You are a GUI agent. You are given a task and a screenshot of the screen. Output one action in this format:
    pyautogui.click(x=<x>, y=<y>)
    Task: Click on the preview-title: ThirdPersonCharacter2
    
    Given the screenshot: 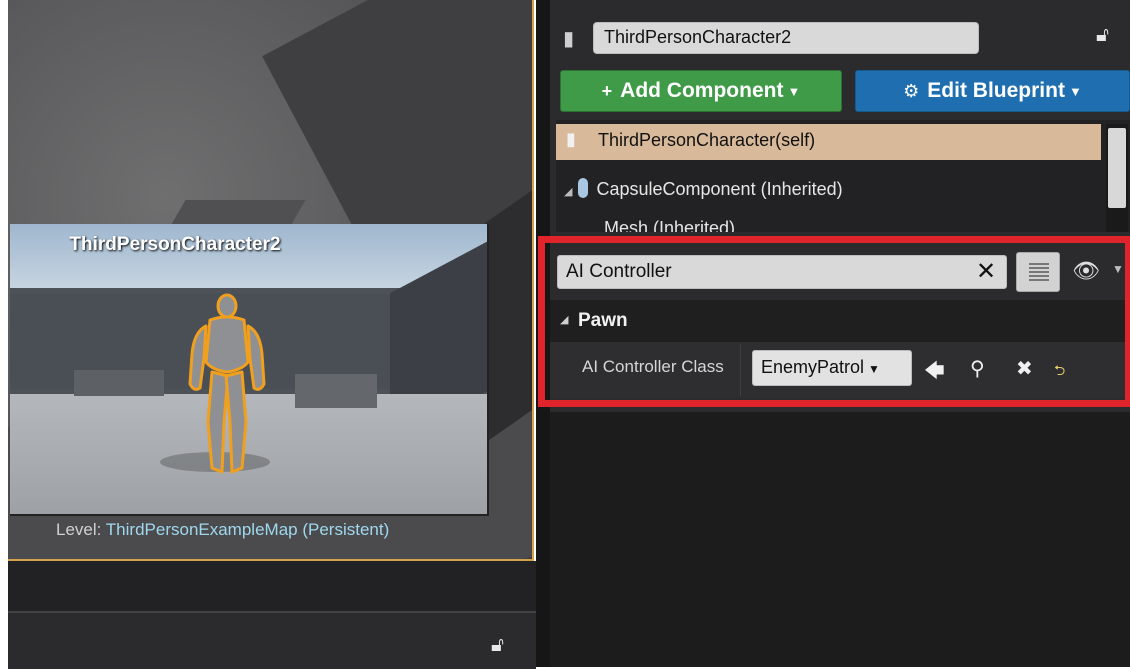 What is the action you would take?
    pyautogui.click(x=175, y=244)
    